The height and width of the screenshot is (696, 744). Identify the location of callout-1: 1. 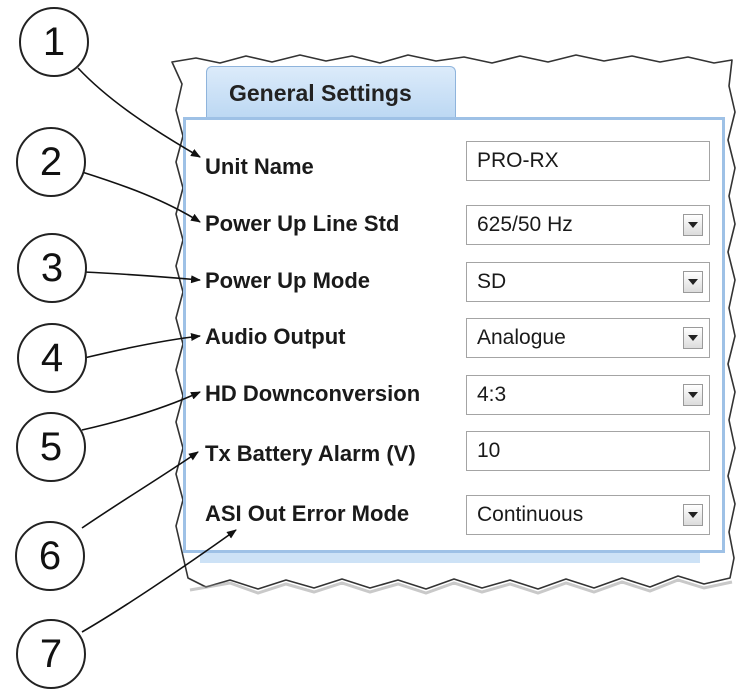
(54, 42).